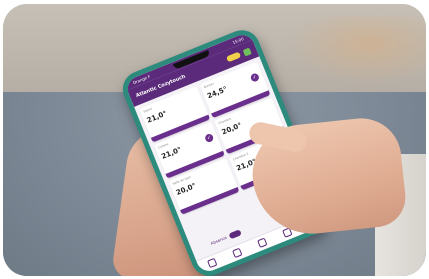 This screenshot has width=429, height=279. What do you see at coordinates (163, 145) in the screenshot?
I see `room-label: Cuisine` at bounding box center [163, 145].